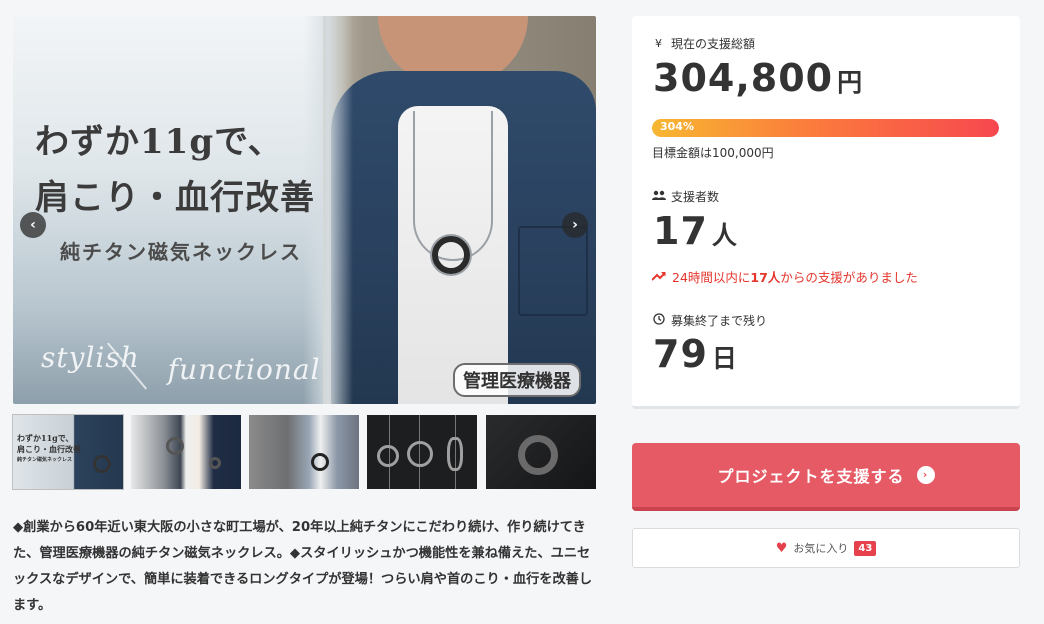  I want to click on total-amount-unit: 円, so click(850, 82).